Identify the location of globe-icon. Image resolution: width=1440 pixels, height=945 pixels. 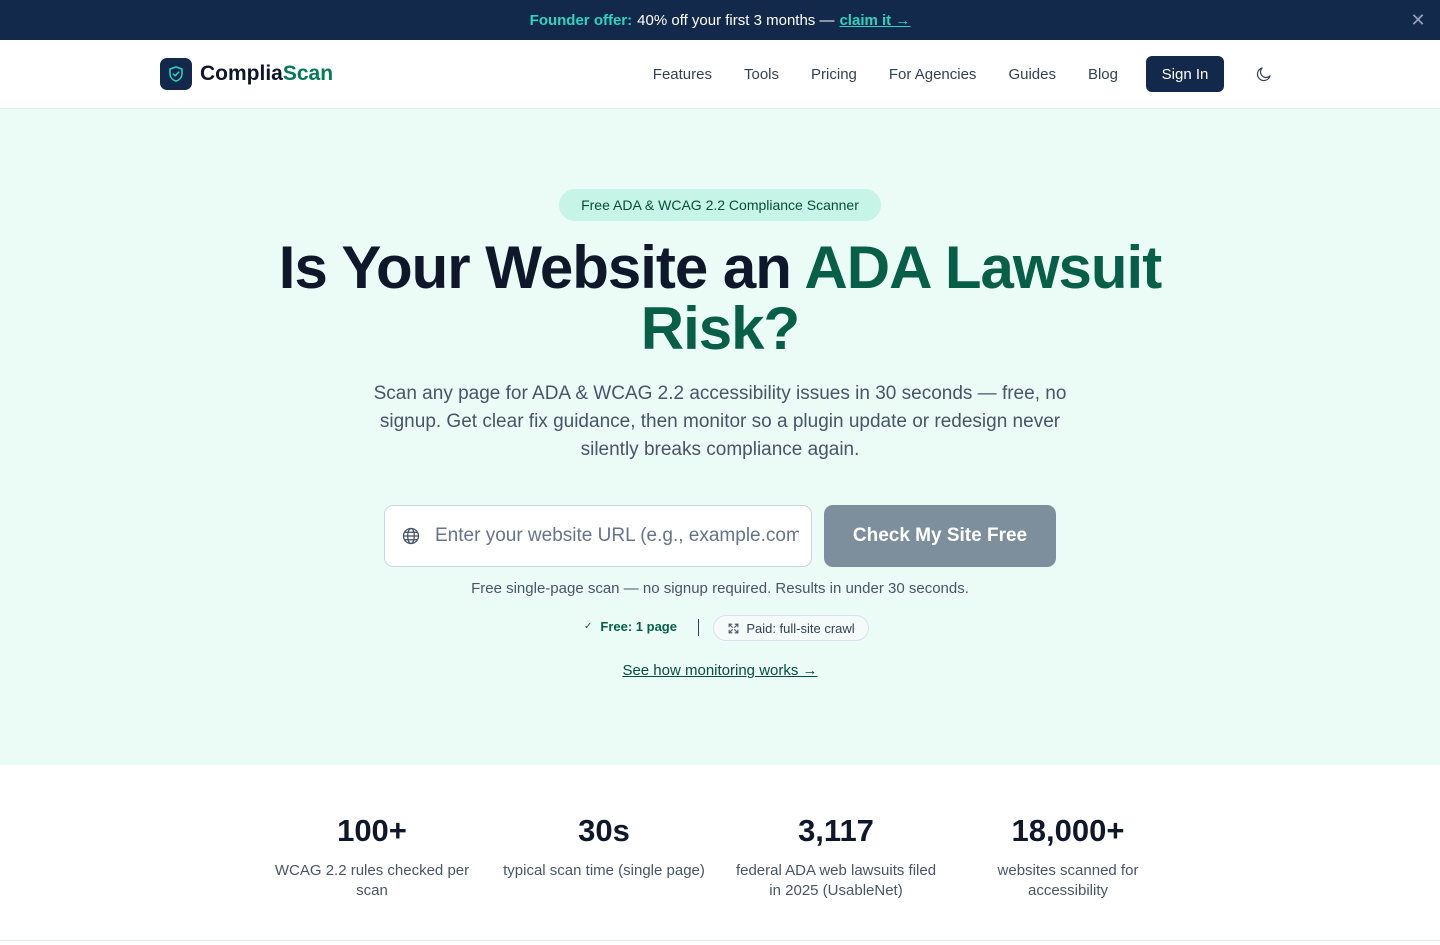
(411, 536).